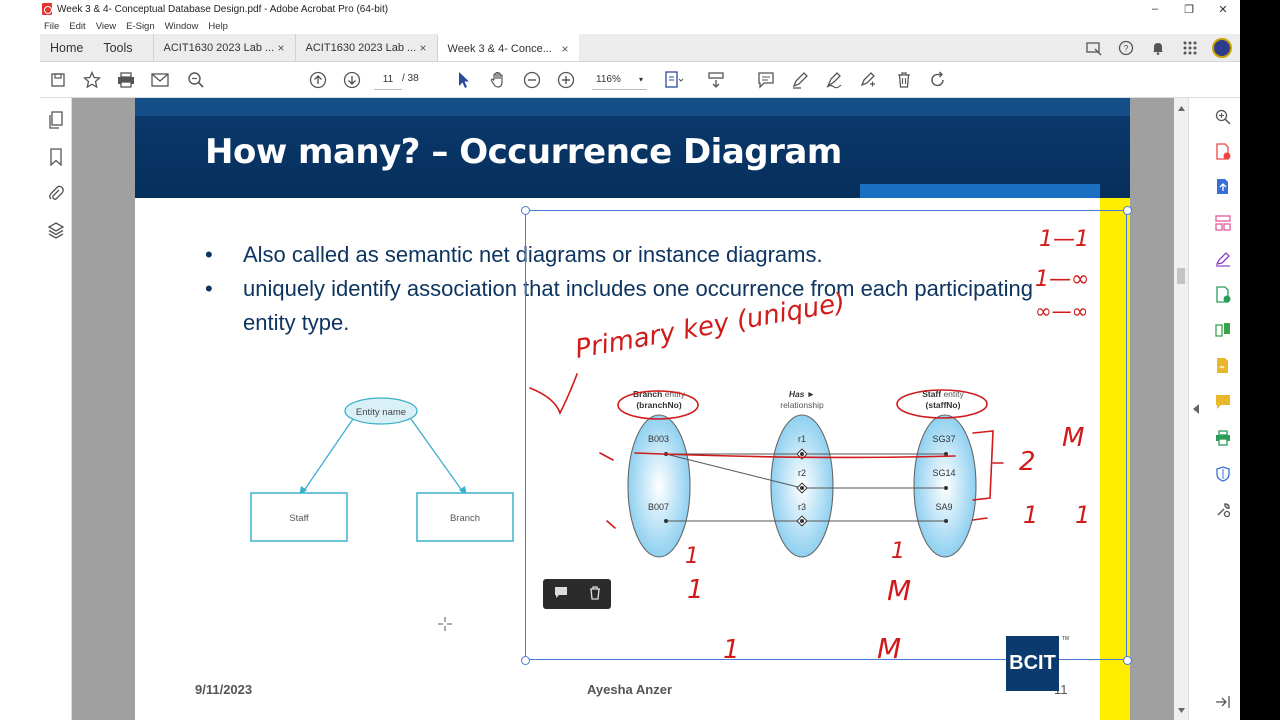 The height and width of the screenshot is (720, 1280). I want to click on slide-header-band: How many? – Occurrence Diagram, so click(632, 148).